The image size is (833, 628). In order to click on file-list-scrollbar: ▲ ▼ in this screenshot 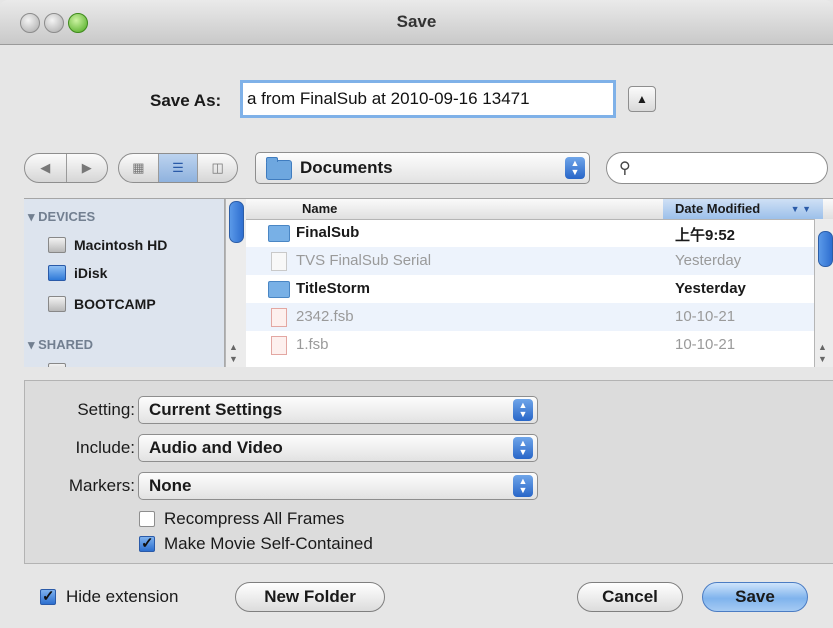, I will do `click(823, 293)`.